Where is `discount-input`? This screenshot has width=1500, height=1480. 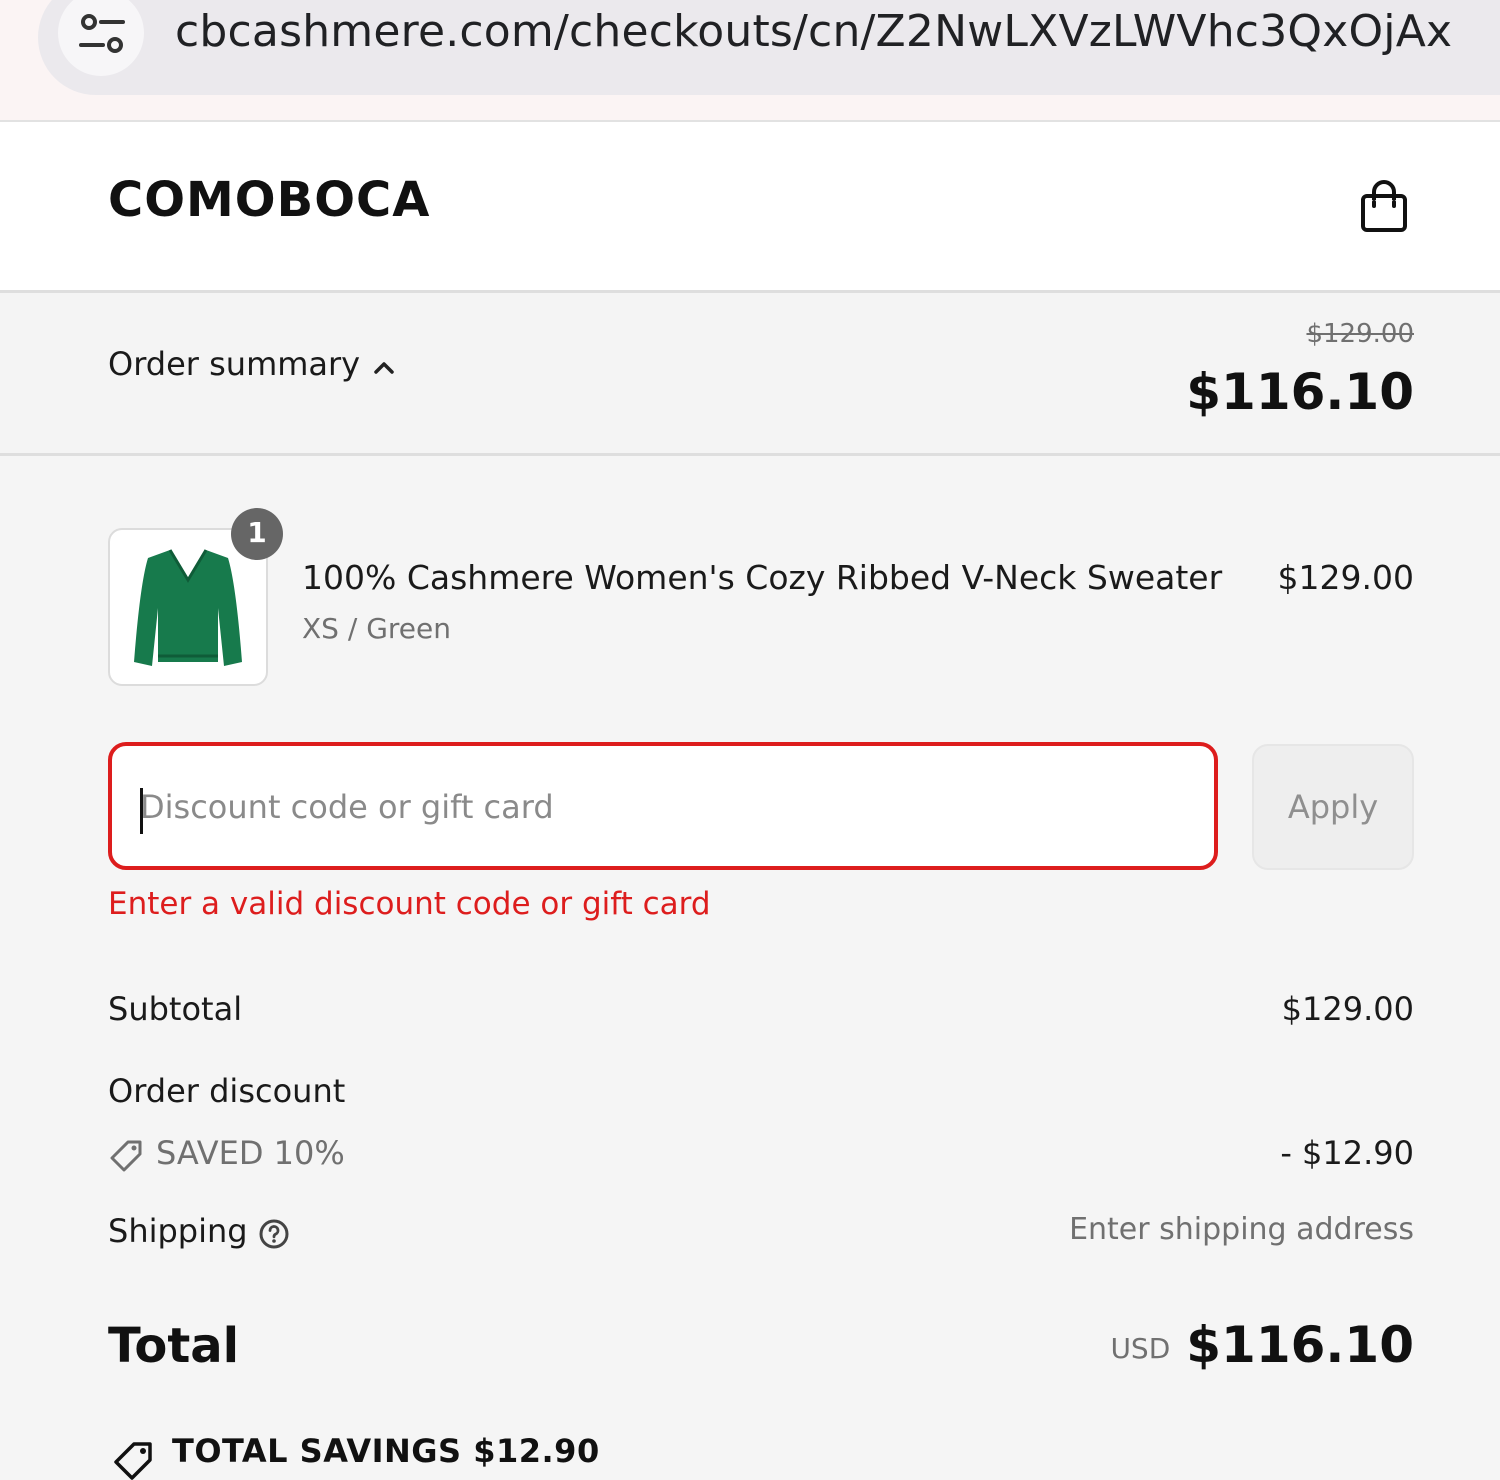 discount-input is located at coordinates (665, 807).